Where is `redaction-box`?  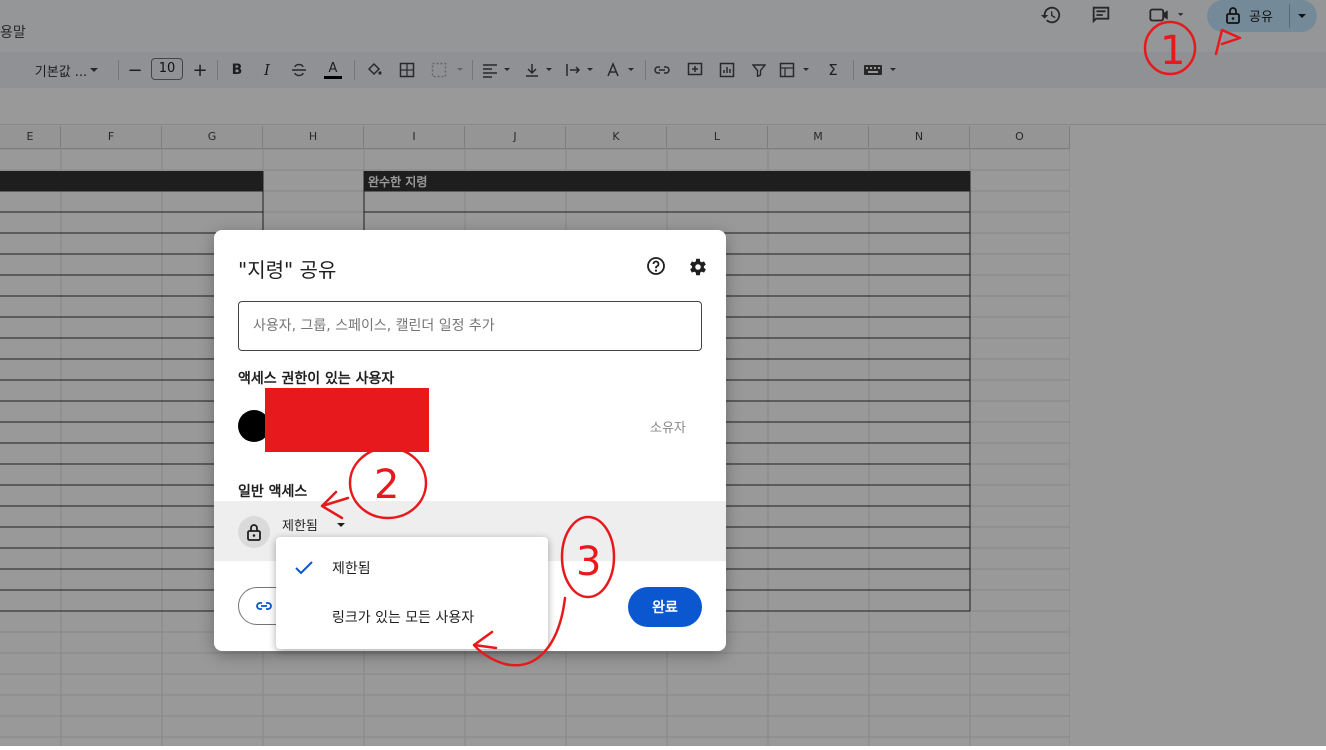 redaction-box is located at coordinates (347, 420).